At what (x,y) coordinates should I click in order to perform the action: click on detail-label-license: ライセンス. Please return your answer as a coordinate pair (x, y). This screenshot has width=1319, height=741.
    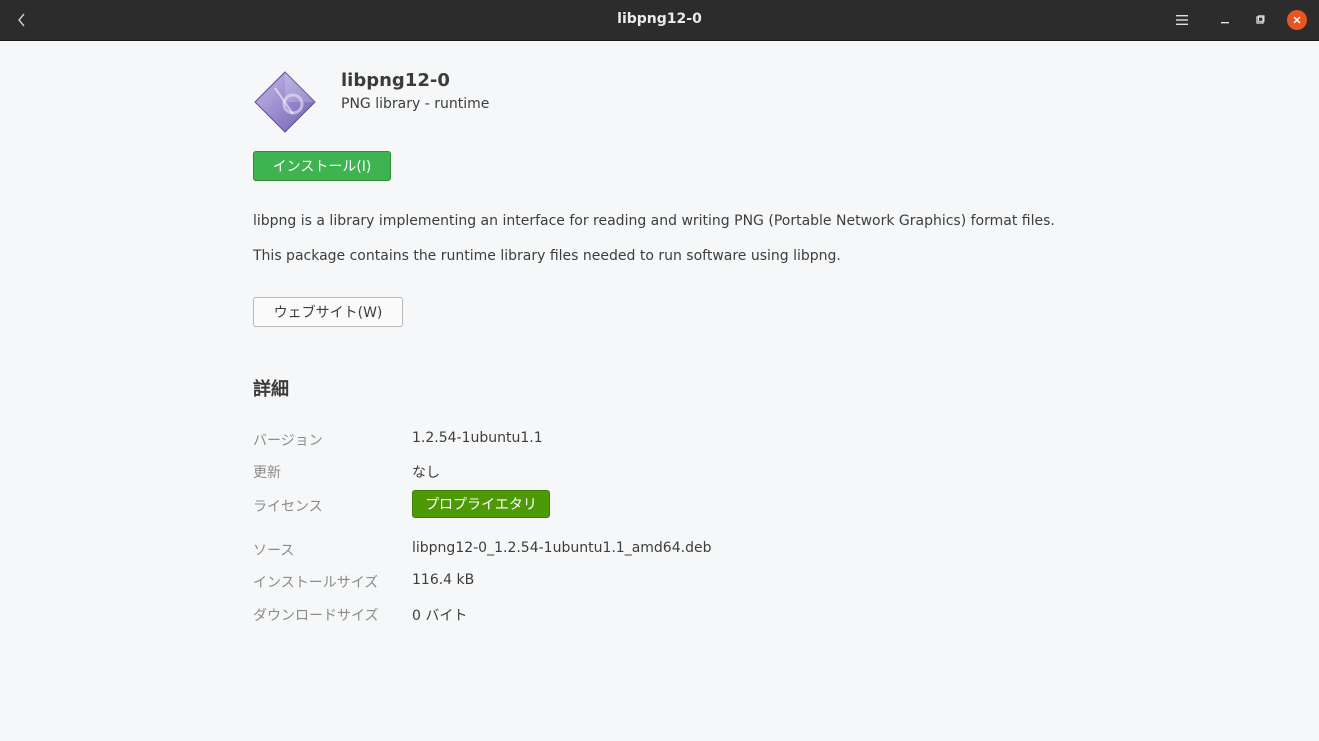
    Looking at the image, I should click on (288, 507).